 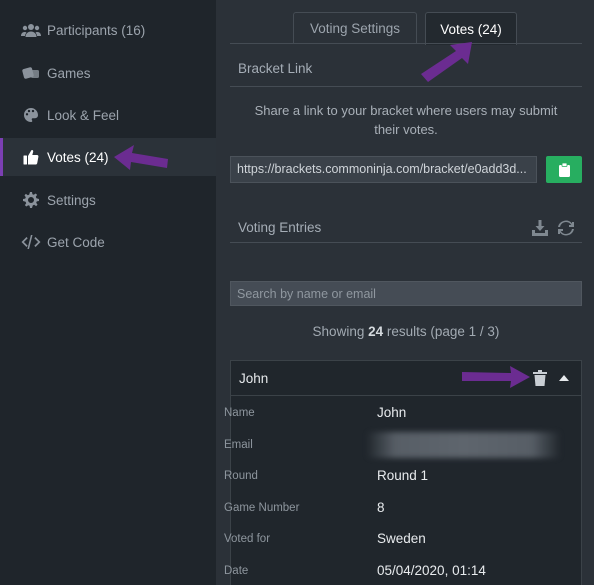 I want to click on sidebar-item-label: Participants (16), so click(x=96, y=30).